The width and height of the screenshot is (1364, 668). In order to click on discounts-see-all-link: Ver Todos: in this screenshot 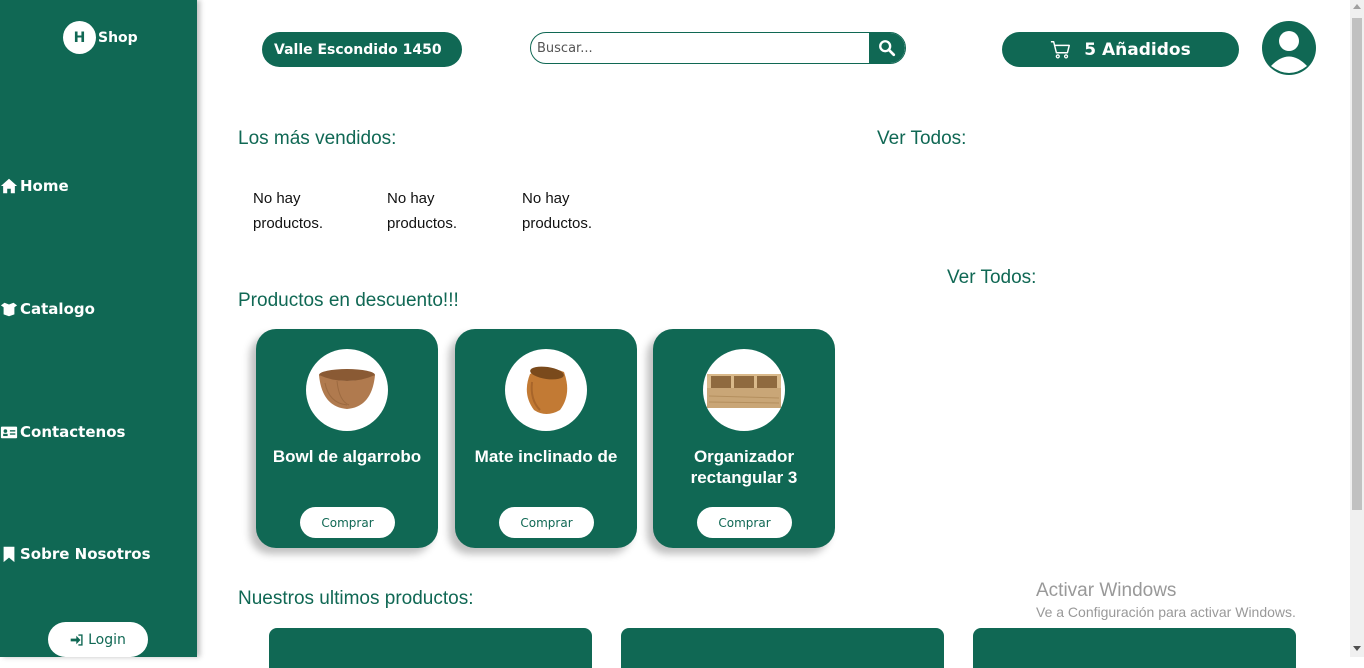, I will do `click(991, 278)`.